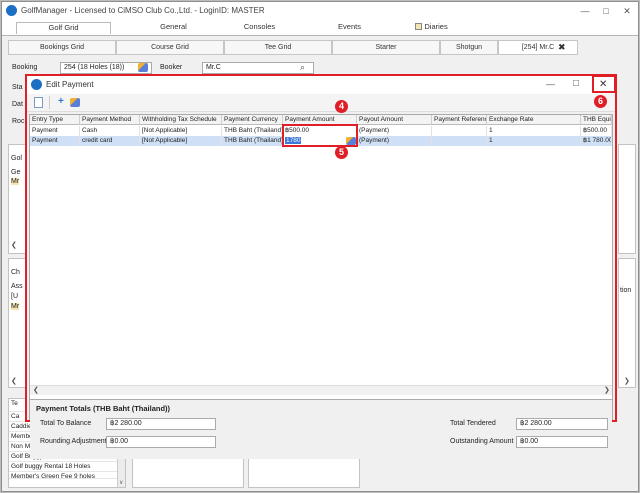  I want to click on close-tab-icon: ✖, so click(562, 47).